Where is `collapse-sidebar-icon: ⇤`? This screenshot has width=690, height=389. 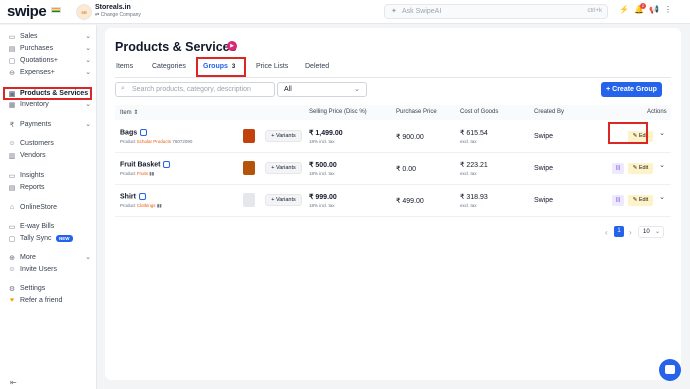
collapse-sidebar-icon: ⇤ is located at coordinates (13, 382).